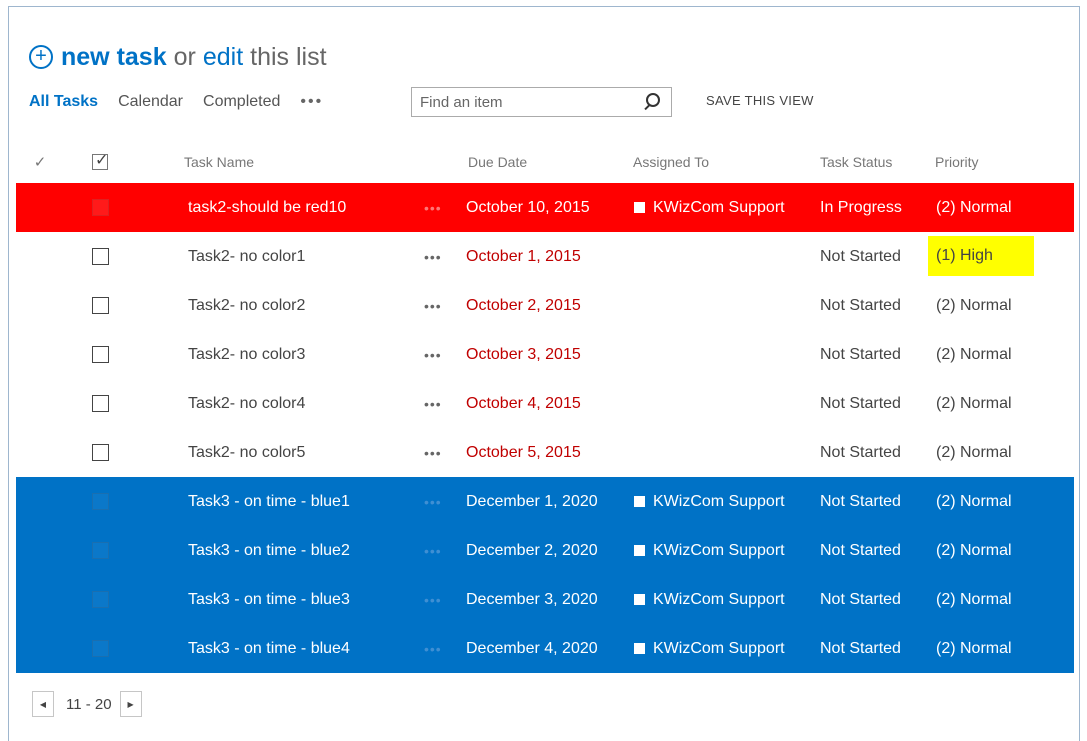  What do you see at coordinates (267, 207) in the screenshot?
I see `task-name-link: task2-should be red10` at bounding box center [267, 207].